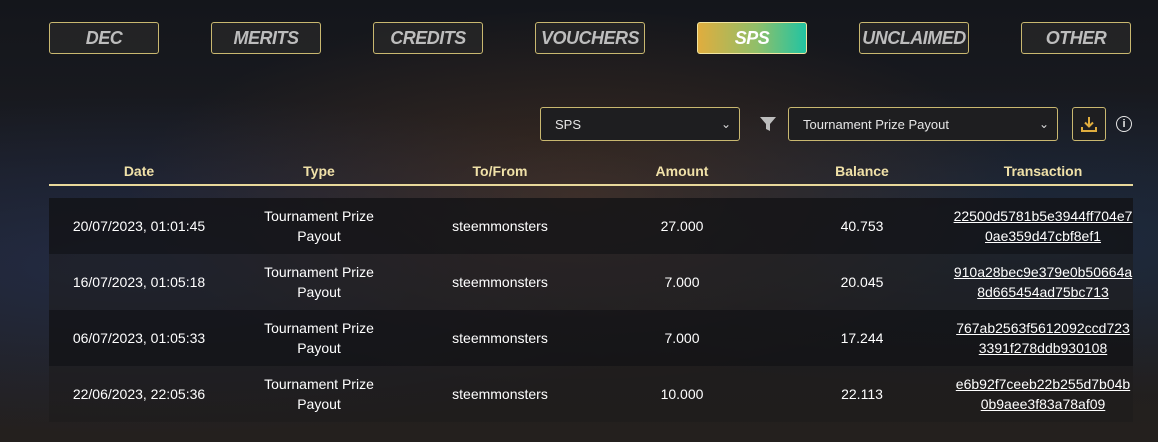 This screenshot has width=1158, height=442. Describe the element at coordinates (752, 38) in the screenshot. I see `tab-sps: SPS` at that location.